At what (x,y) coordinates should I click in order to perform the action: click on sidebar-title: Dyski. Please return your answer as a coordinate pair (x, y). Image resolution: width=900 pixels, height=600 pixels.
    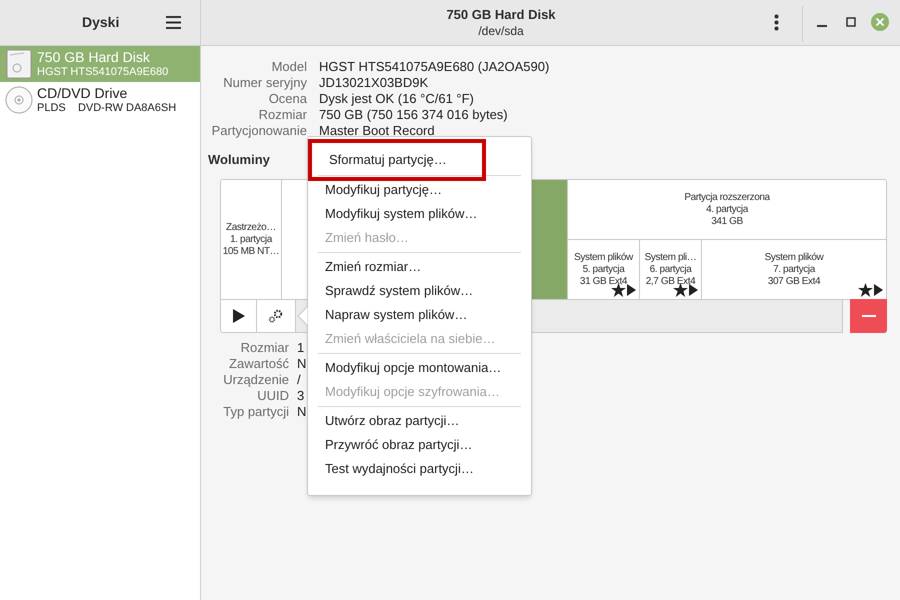
    Looking at the image, I should click on (101, 22).